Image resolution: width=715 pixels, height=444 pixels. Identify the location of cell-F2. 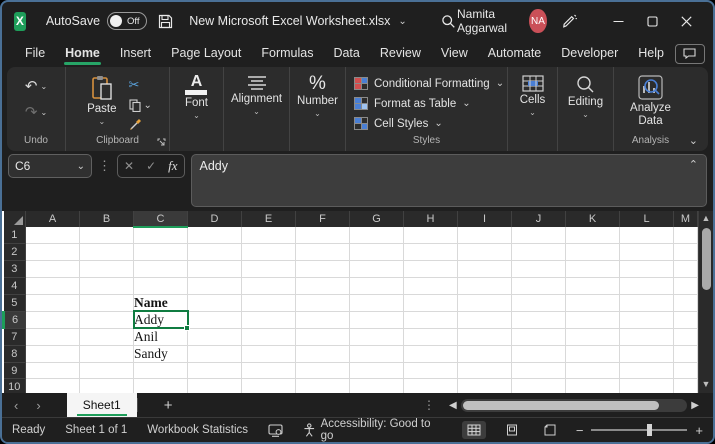
(322, 252).